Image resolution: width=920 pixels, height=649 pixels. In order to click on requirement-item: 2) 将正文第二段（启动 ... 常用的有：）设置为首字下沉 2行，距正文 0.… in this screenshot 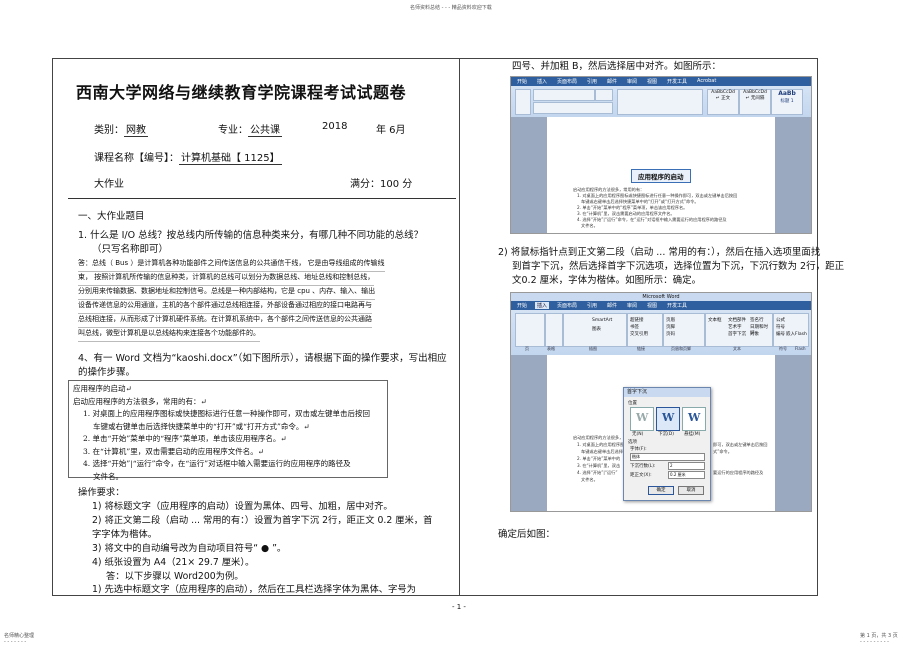, I will do `click(262, 520)`.